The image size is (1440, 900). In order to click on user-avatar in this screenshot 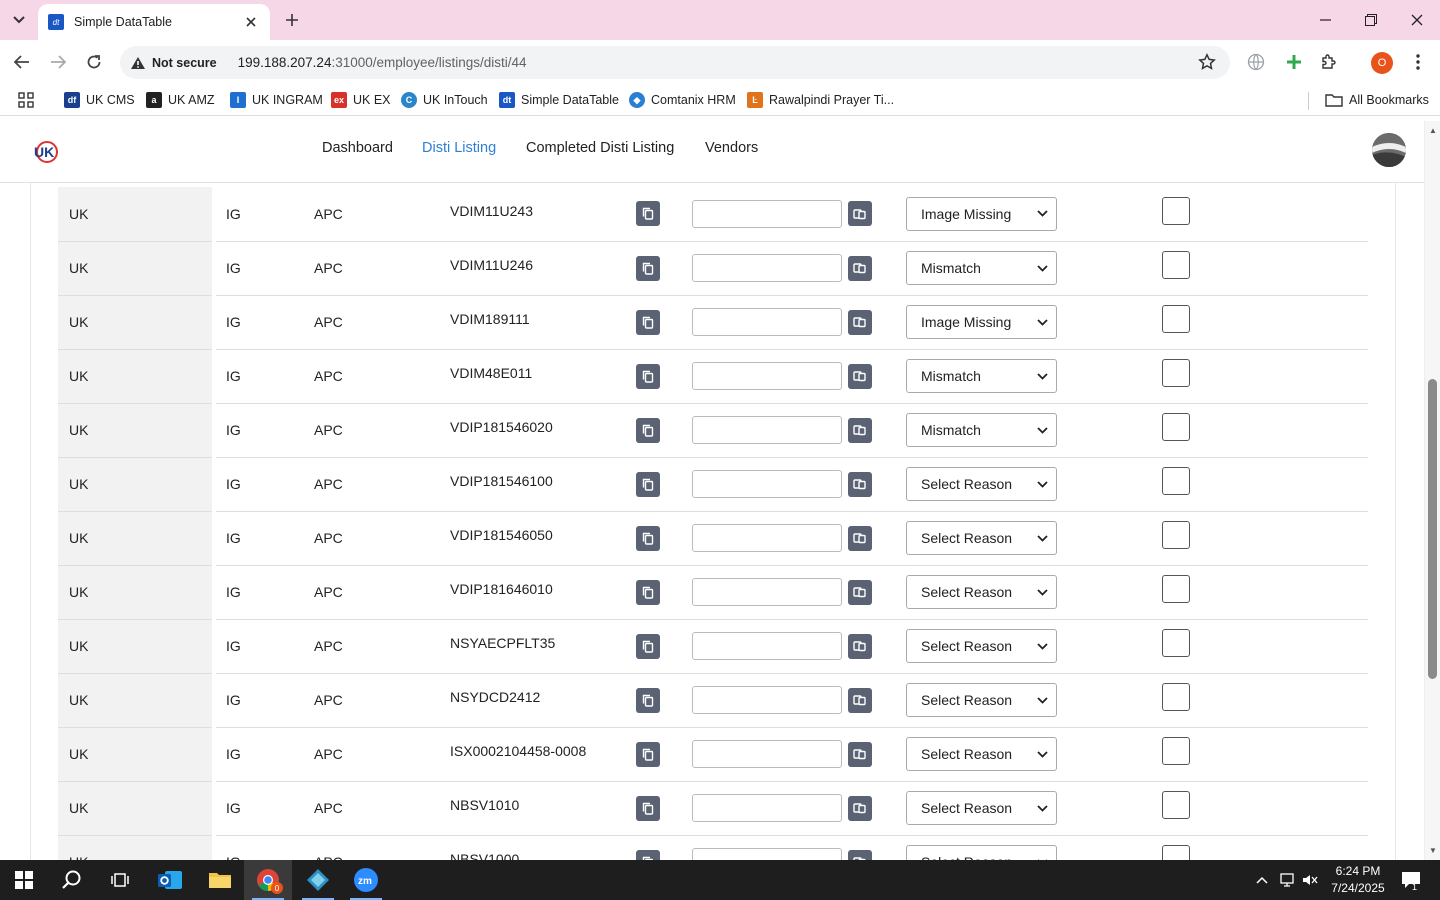, I will do `click(1389, 150)`.